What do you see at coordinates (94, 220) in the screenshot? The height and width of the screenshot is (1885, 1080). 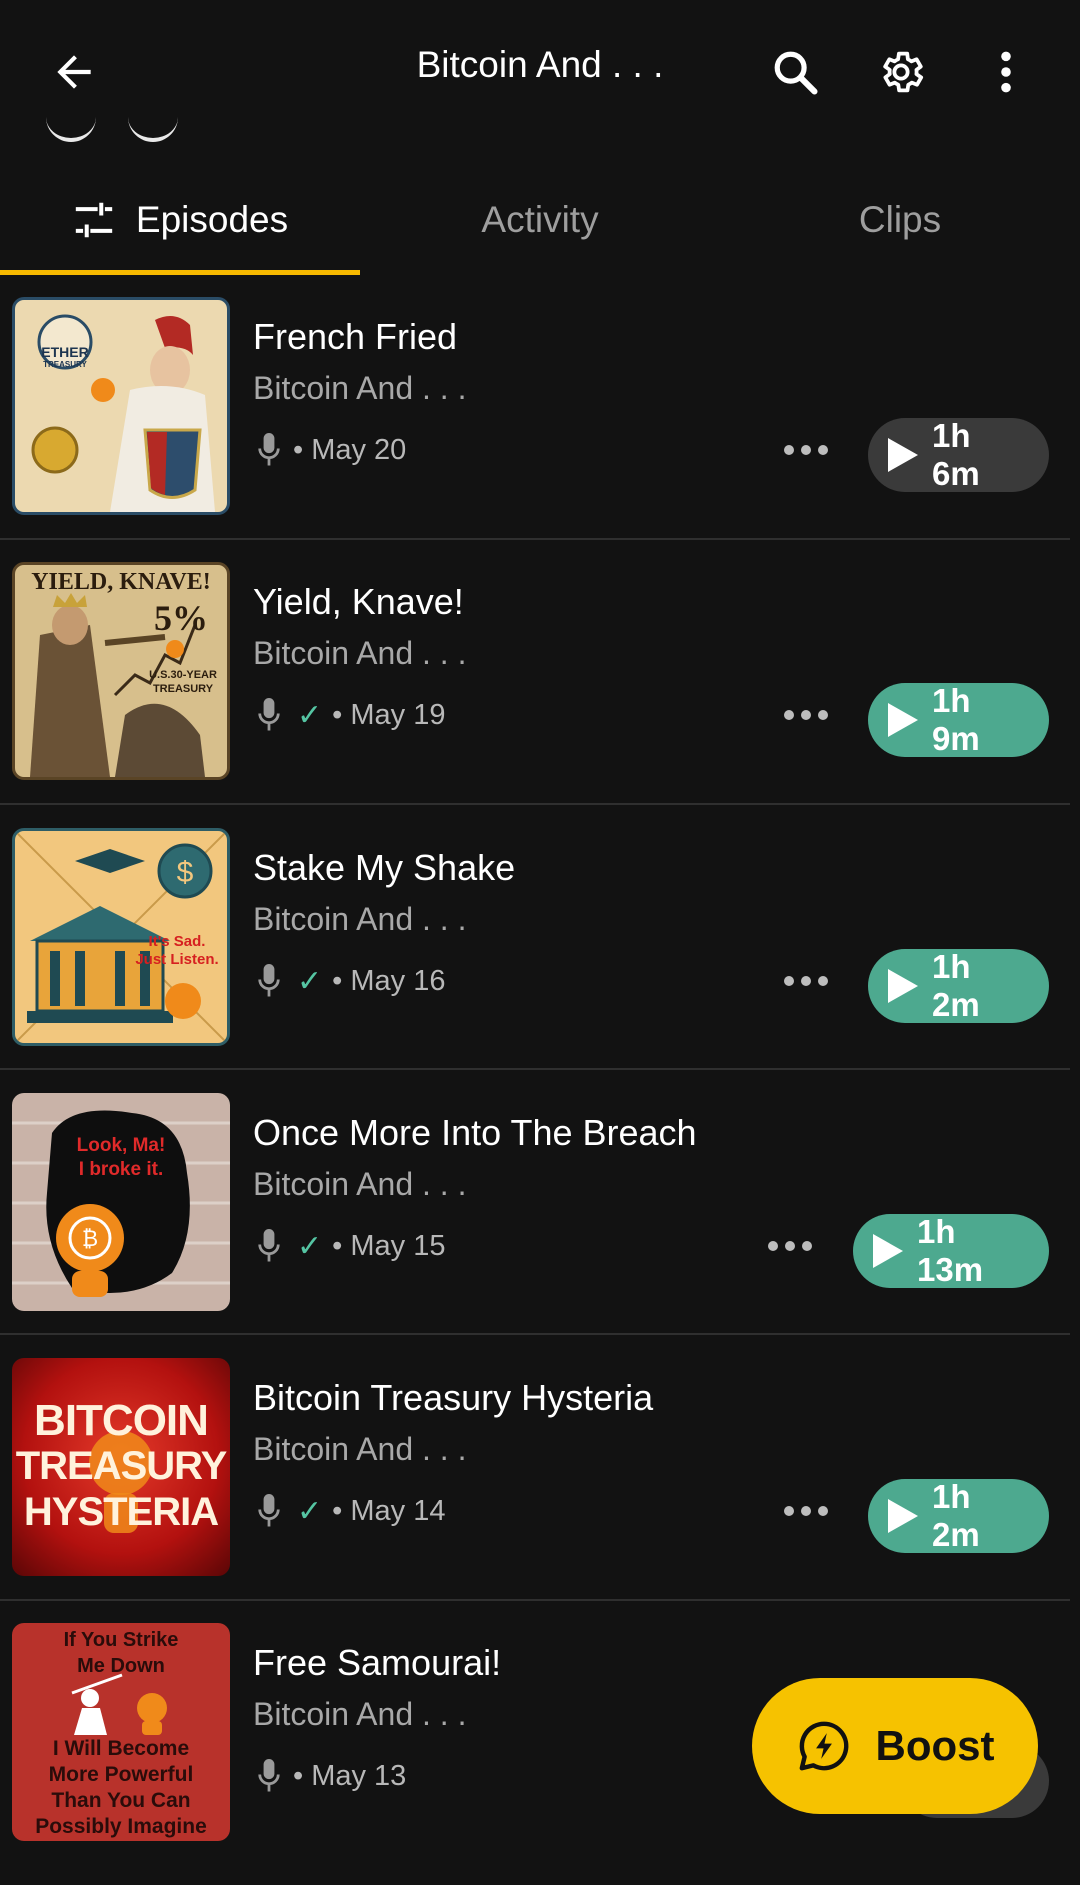 I see `filter-sliders-icon` at bounding box center [94, 220].